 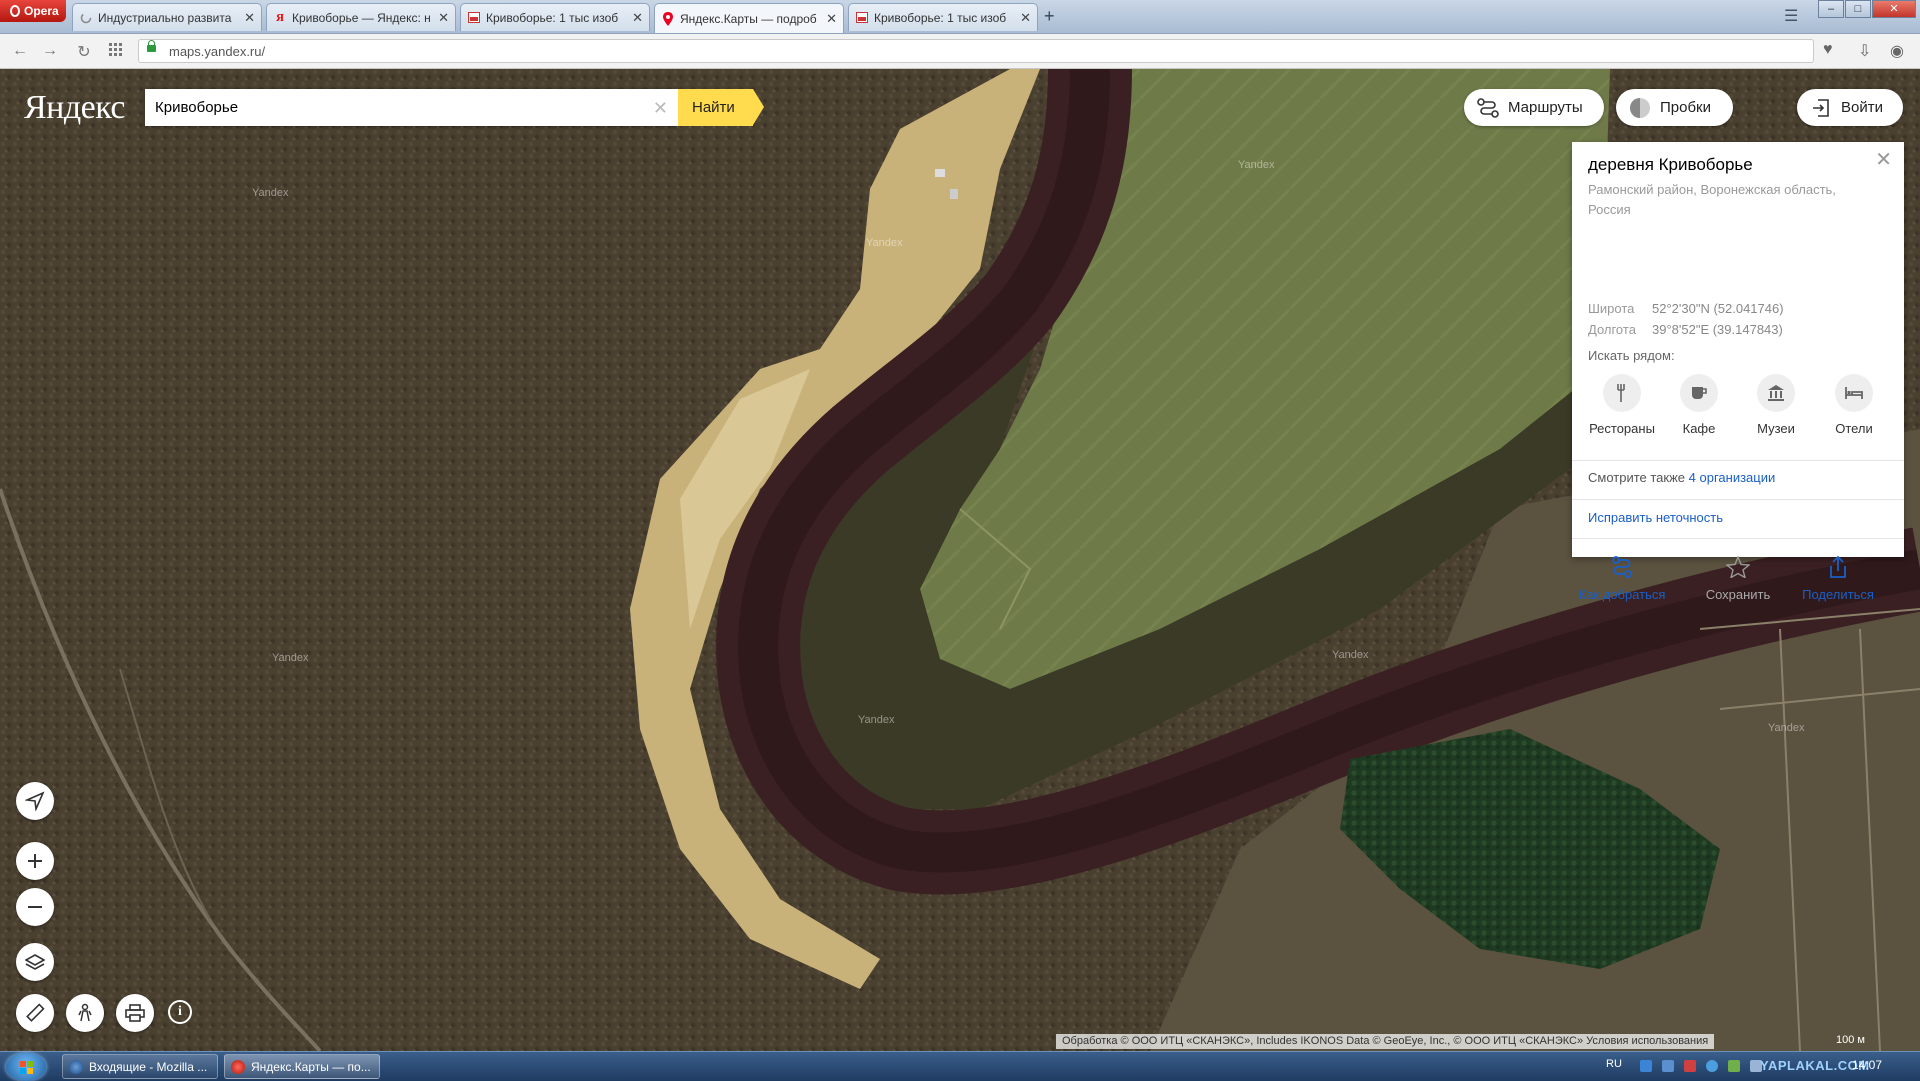 I want to click on see-also-text: Смотрите также, so click(x=1637, y=477).